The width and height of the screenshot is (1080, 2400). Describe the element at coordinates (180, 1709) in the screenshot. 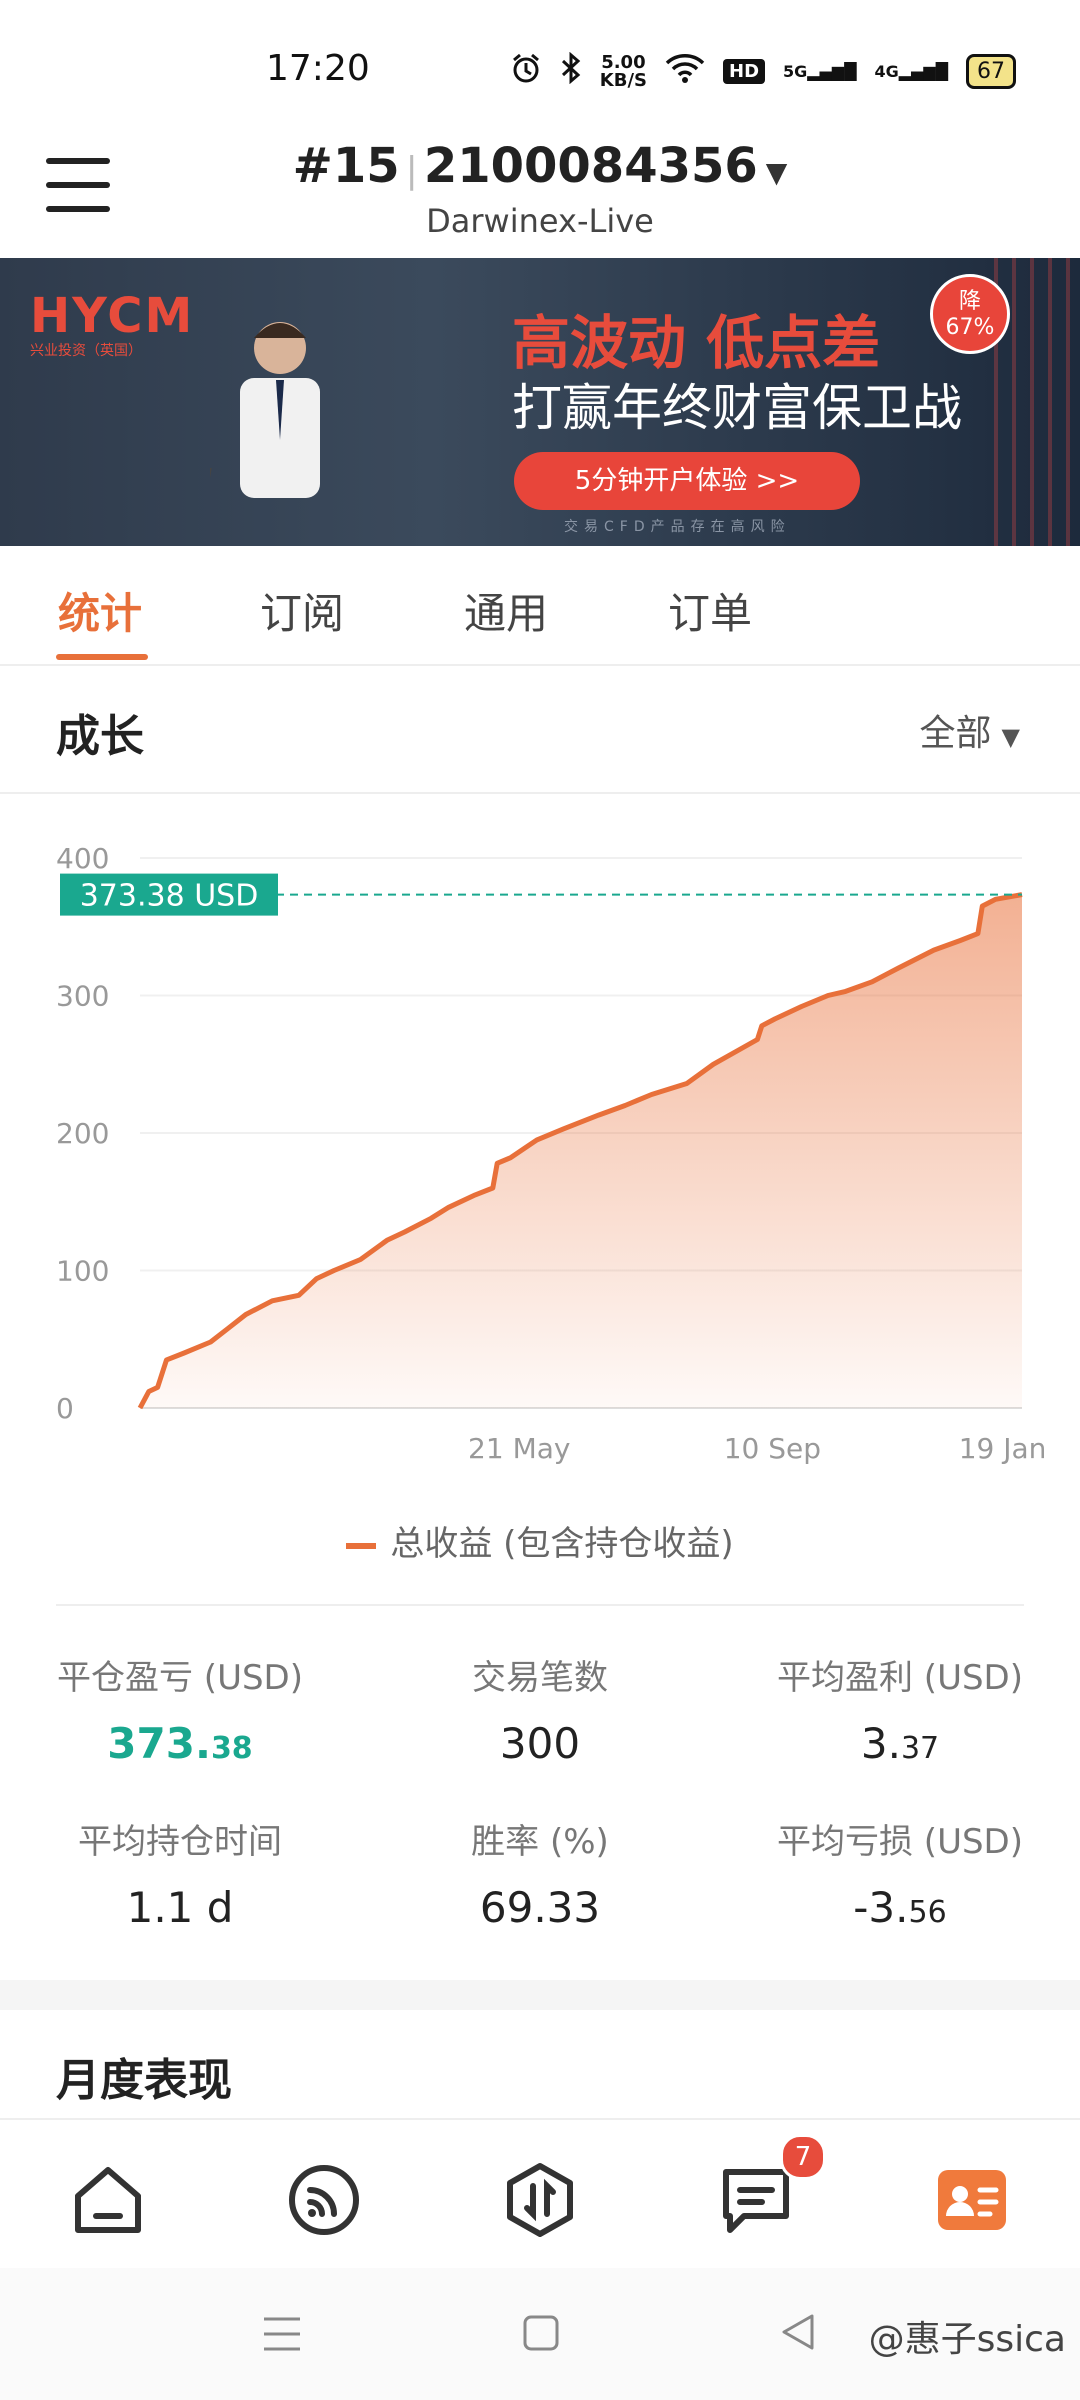

I see `stat-closed-pnl: 平仓盈亏 (USD) 373.38` at that location.